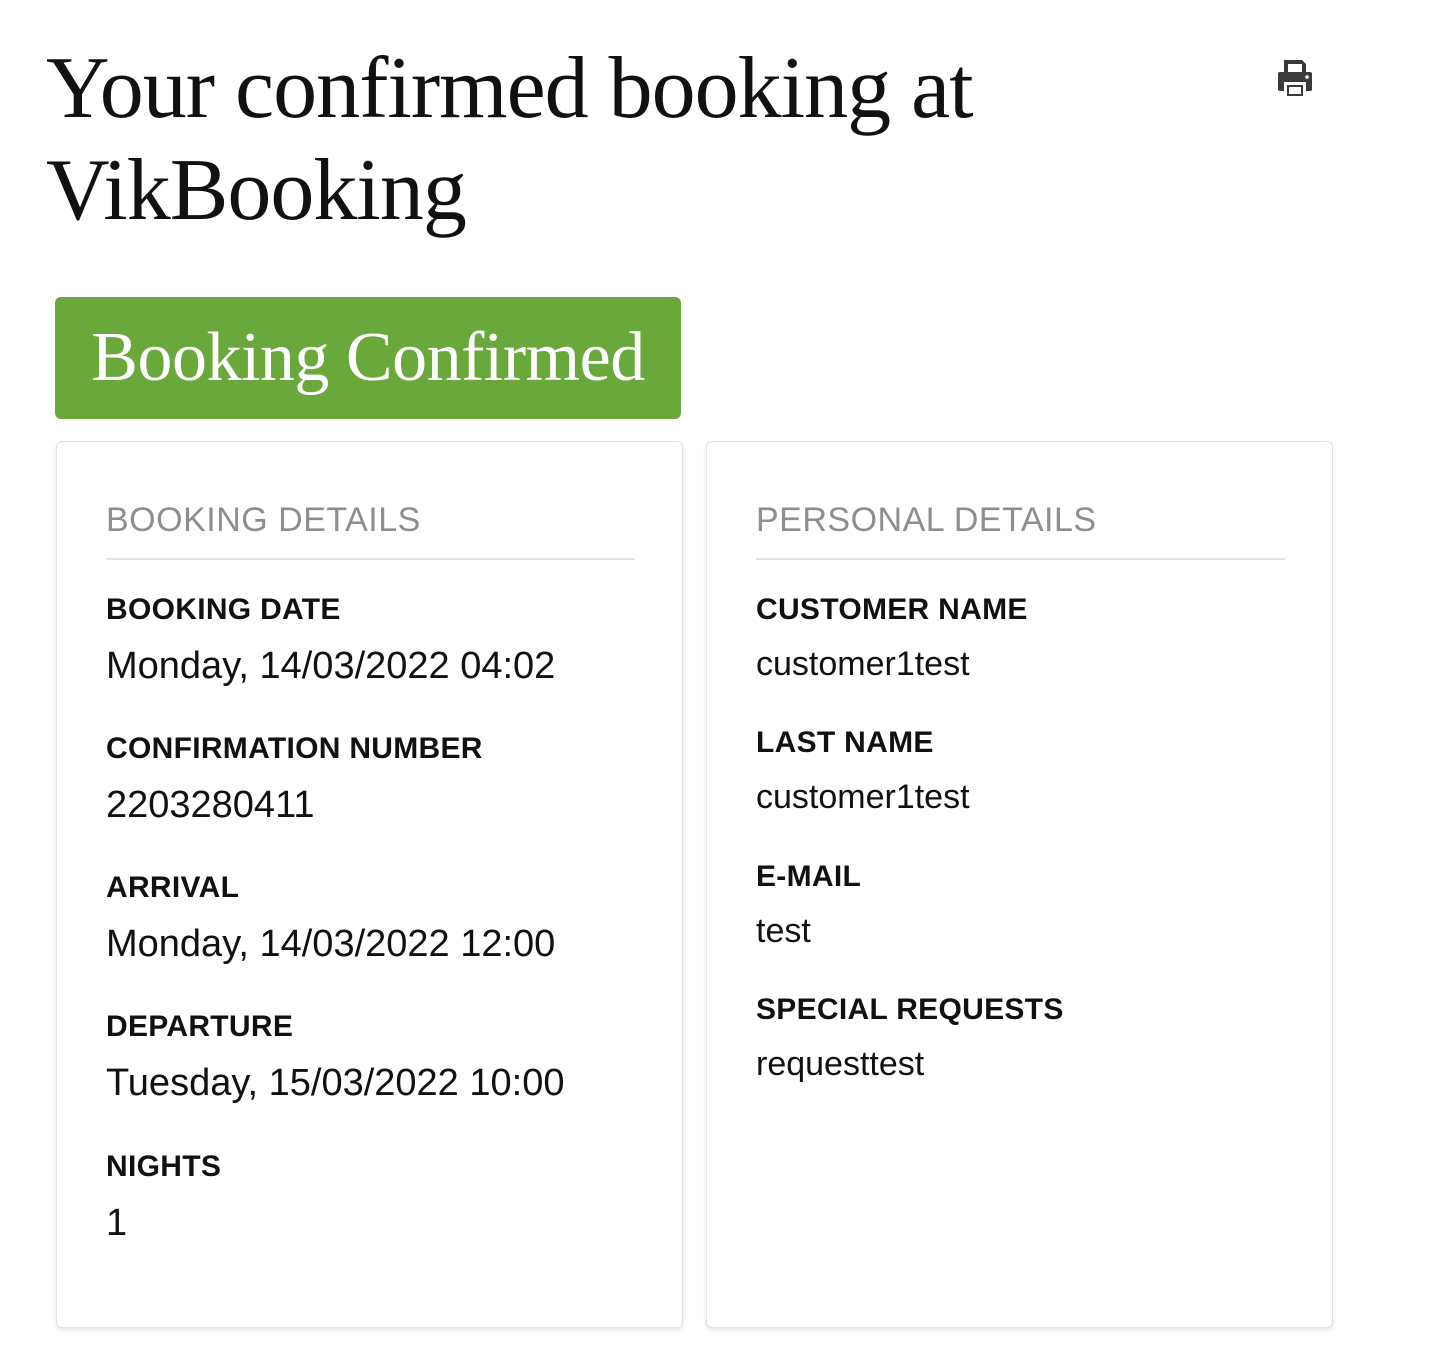 The height and width of the screenshot is (1360, 1444). What do you see at coordinates (335, 1083) in the screenshot?
I see `departure-value: Tuesday, 15/03/2022 10:00` at bounding box center [335, 1083].